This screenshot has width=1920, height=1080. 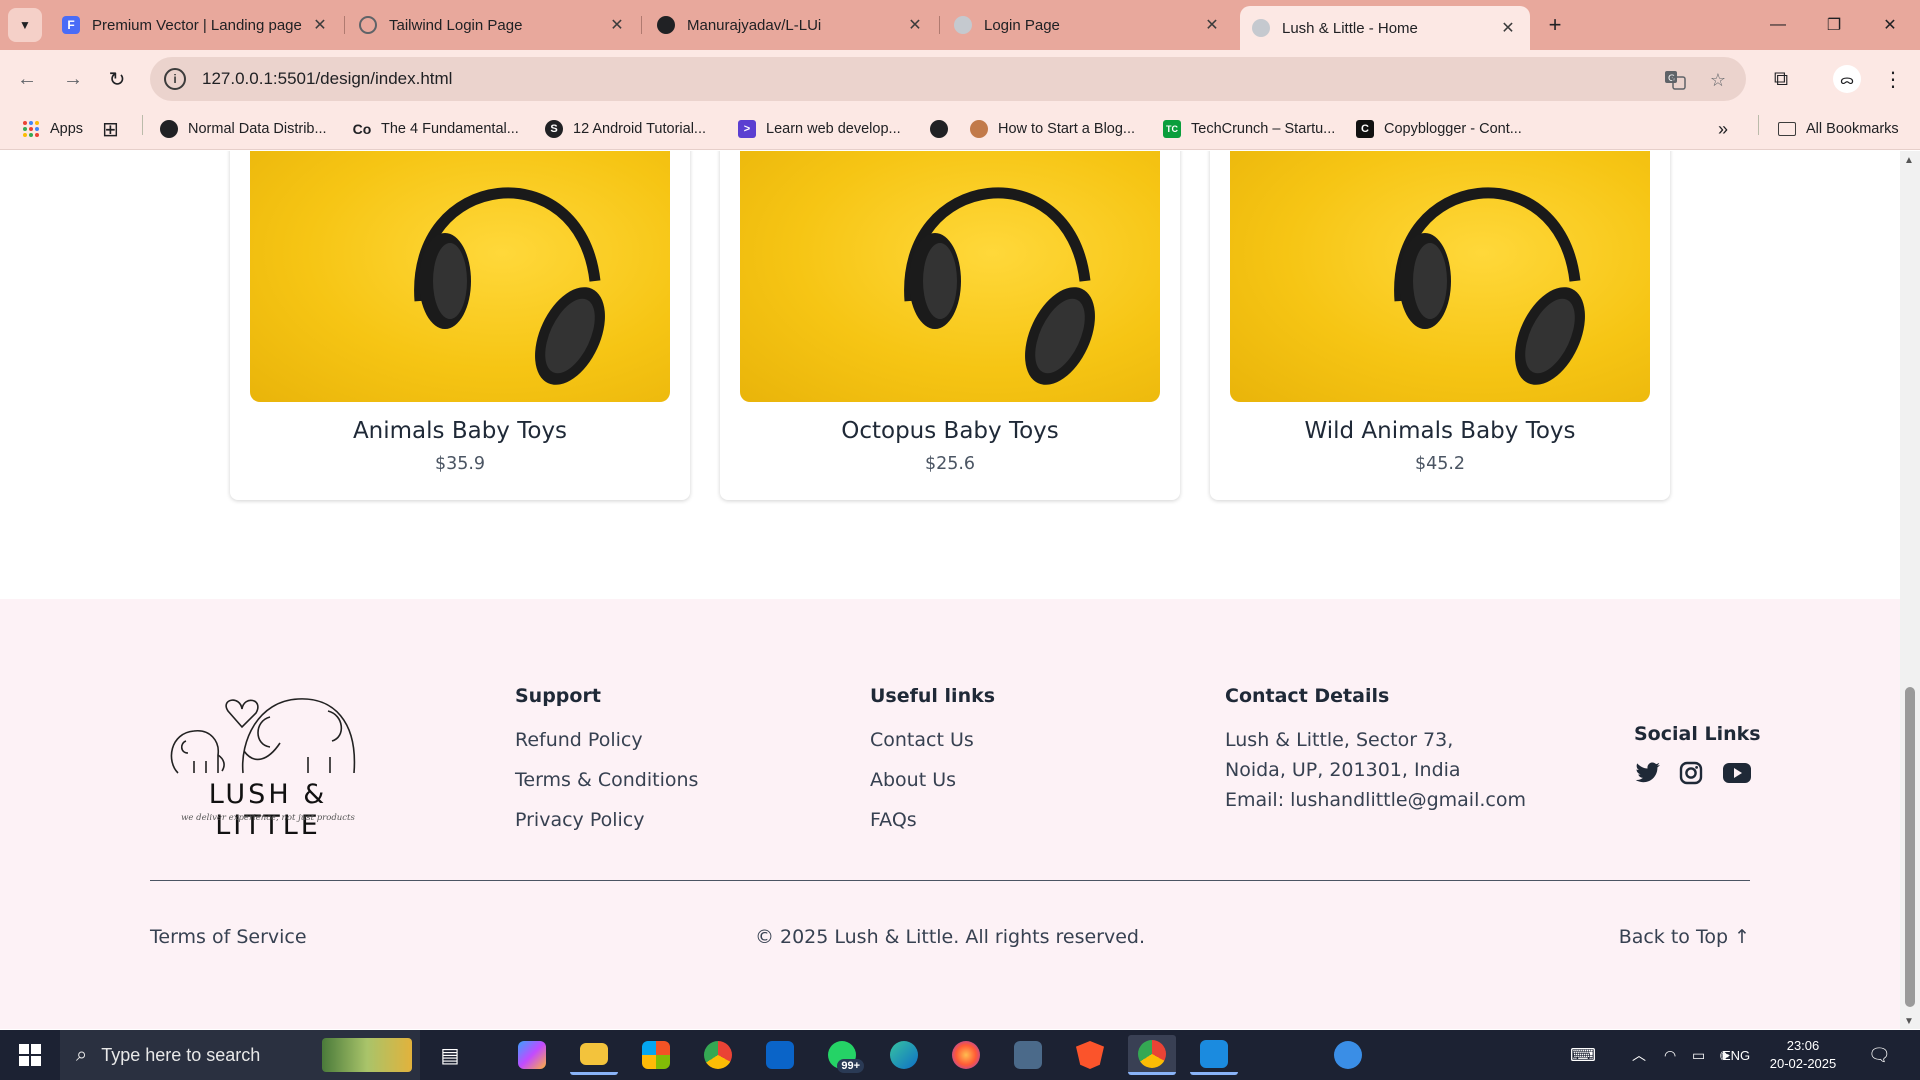 I want to click on product-name: Wild Animals Baby Toys, so click(x=1440, y=431).